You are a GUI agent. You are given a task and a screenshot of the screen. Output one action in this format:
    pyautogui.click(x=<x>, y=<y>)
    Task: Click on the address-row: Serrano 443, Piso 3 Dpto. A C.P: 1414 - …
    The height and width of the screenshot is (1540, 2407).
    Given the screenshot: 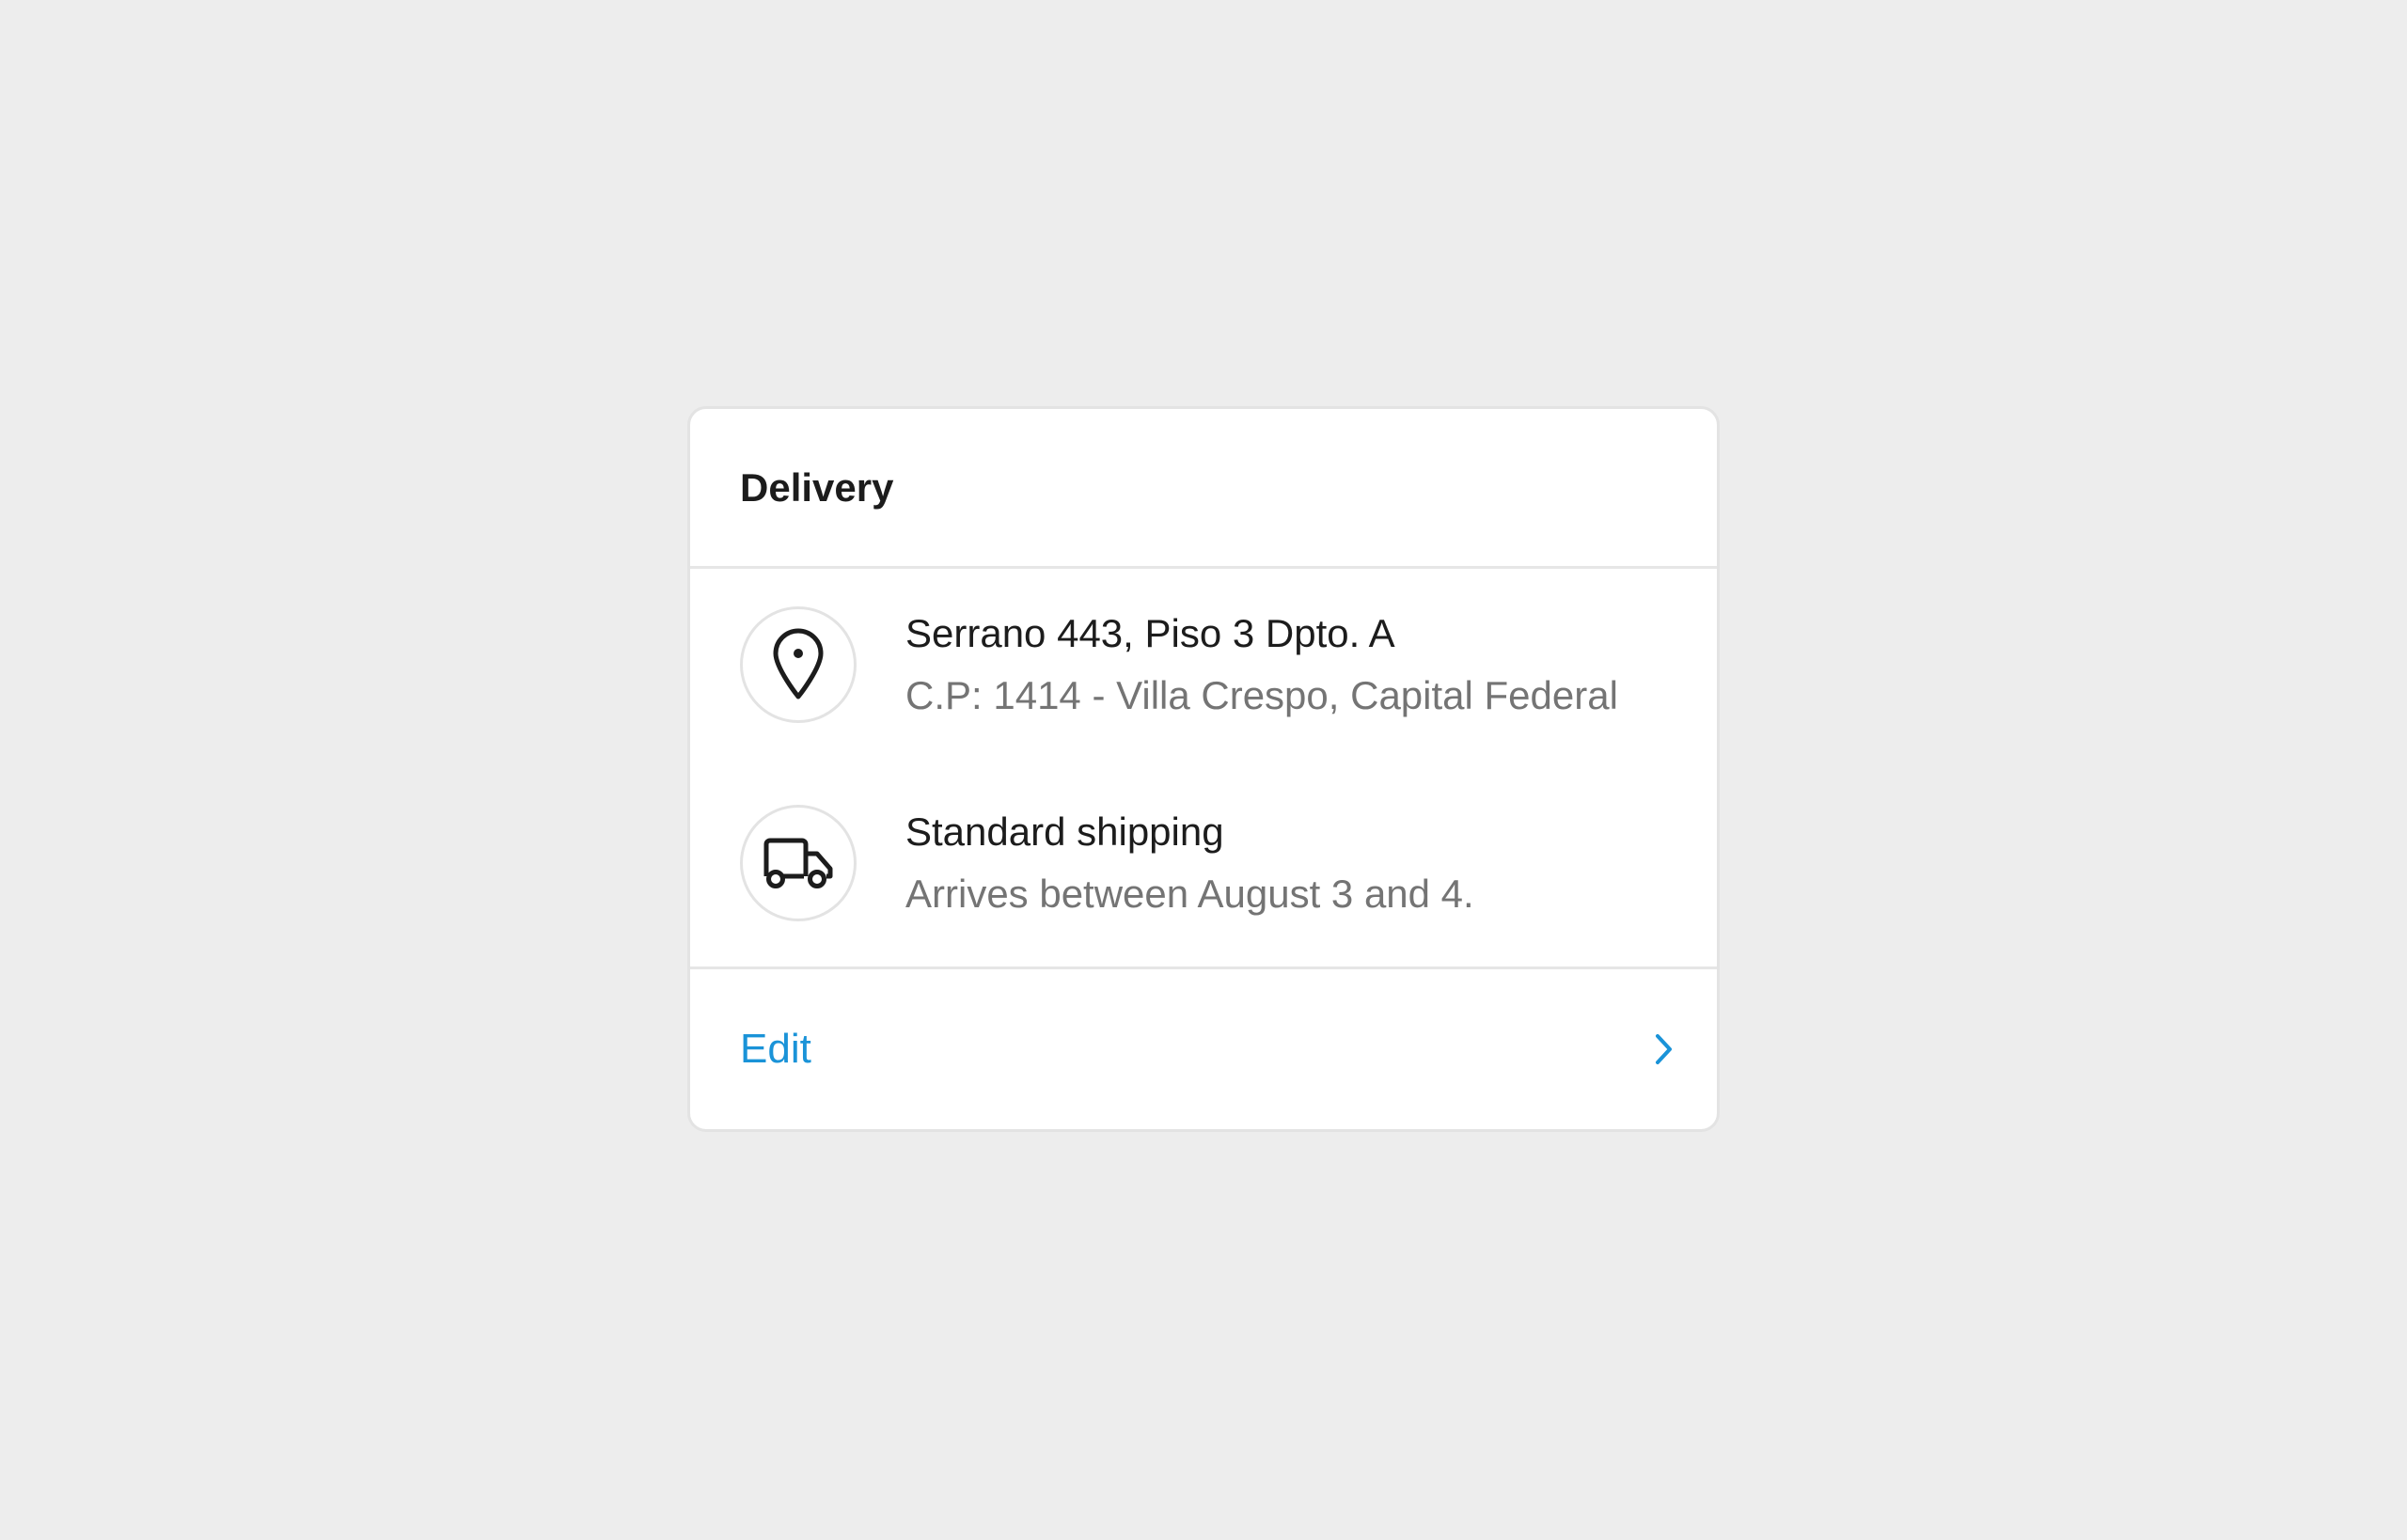 What is the action you would take?
    pyautogui.click(x=1209, y=665)
    